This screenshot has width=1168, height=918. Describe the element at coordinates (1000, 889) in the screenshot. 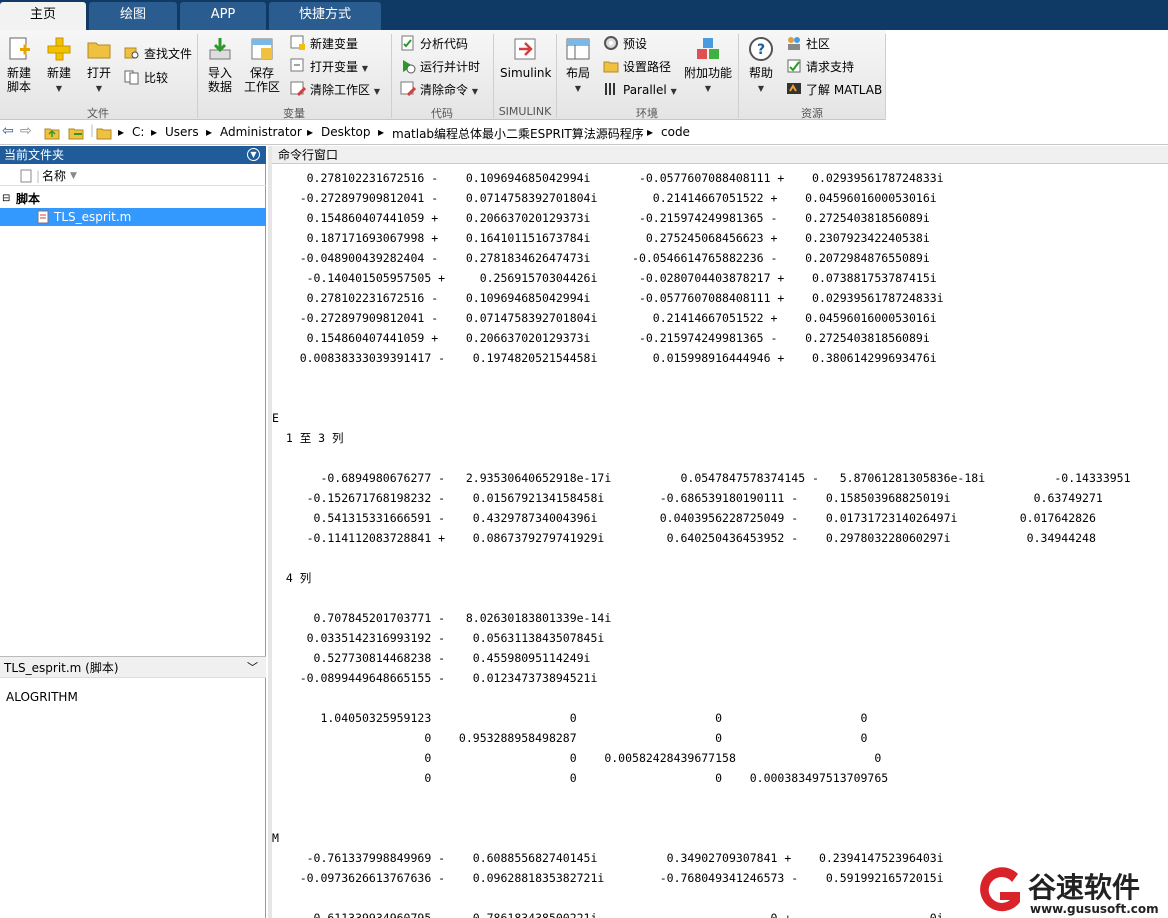

I see `gusu-logo-icon` at that location.